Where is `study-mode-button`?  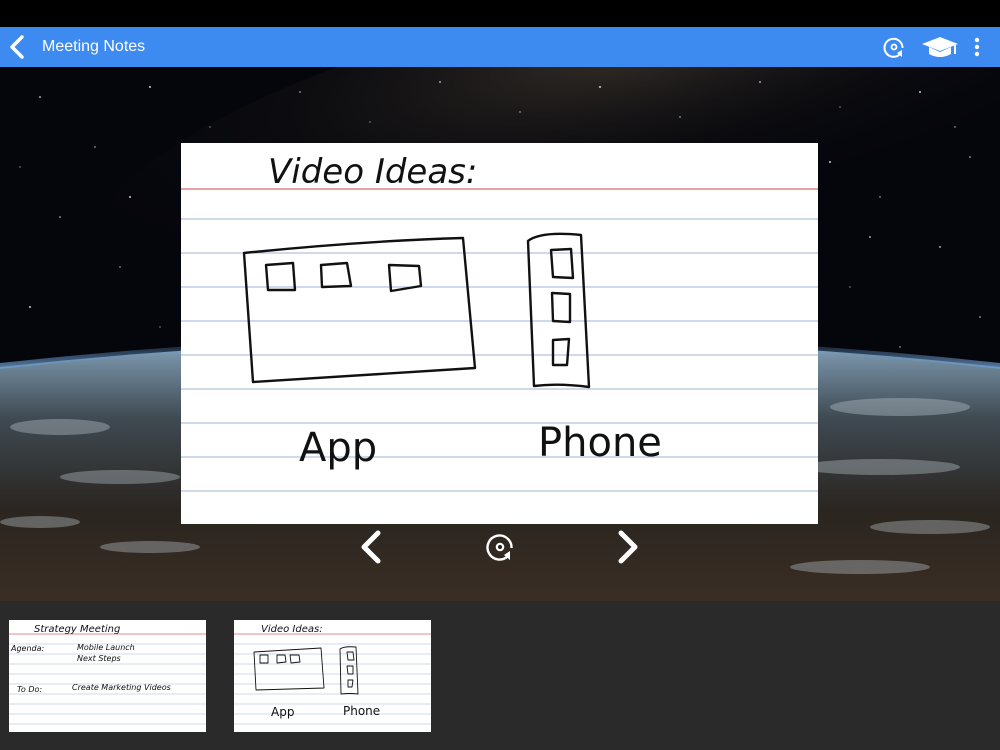
study-mode-button is located at coordinates (940, 47).